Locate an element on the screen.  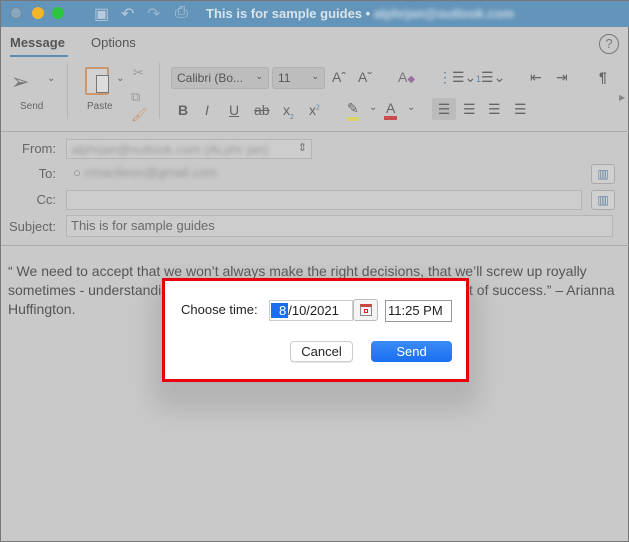
align-right-icon: ☰ is located at coordinates (494, 109).